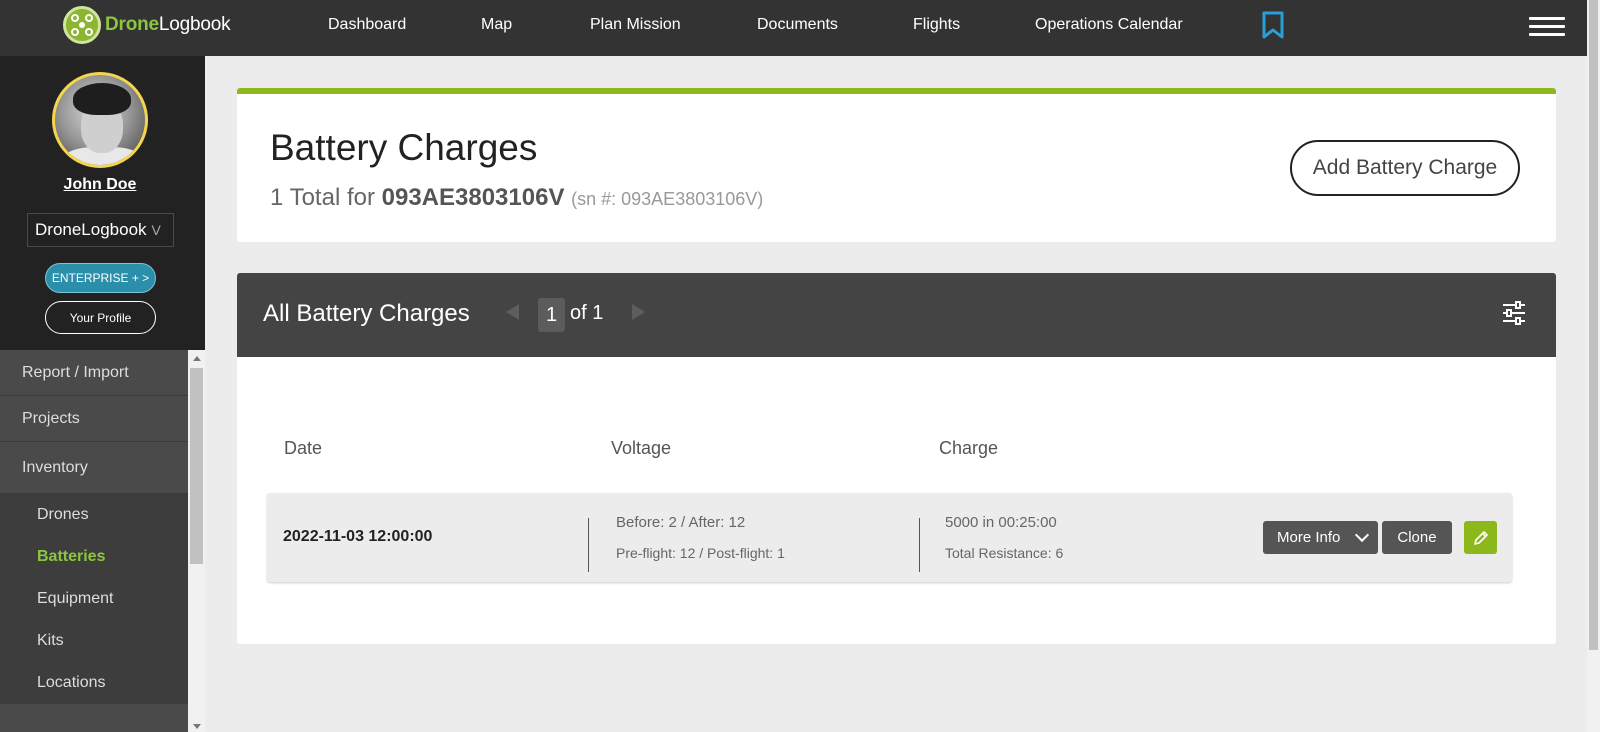  Describe the element at coordinates (94, 641) in the screenshot. I see `sidebar-item-kits: Kits` at that location.